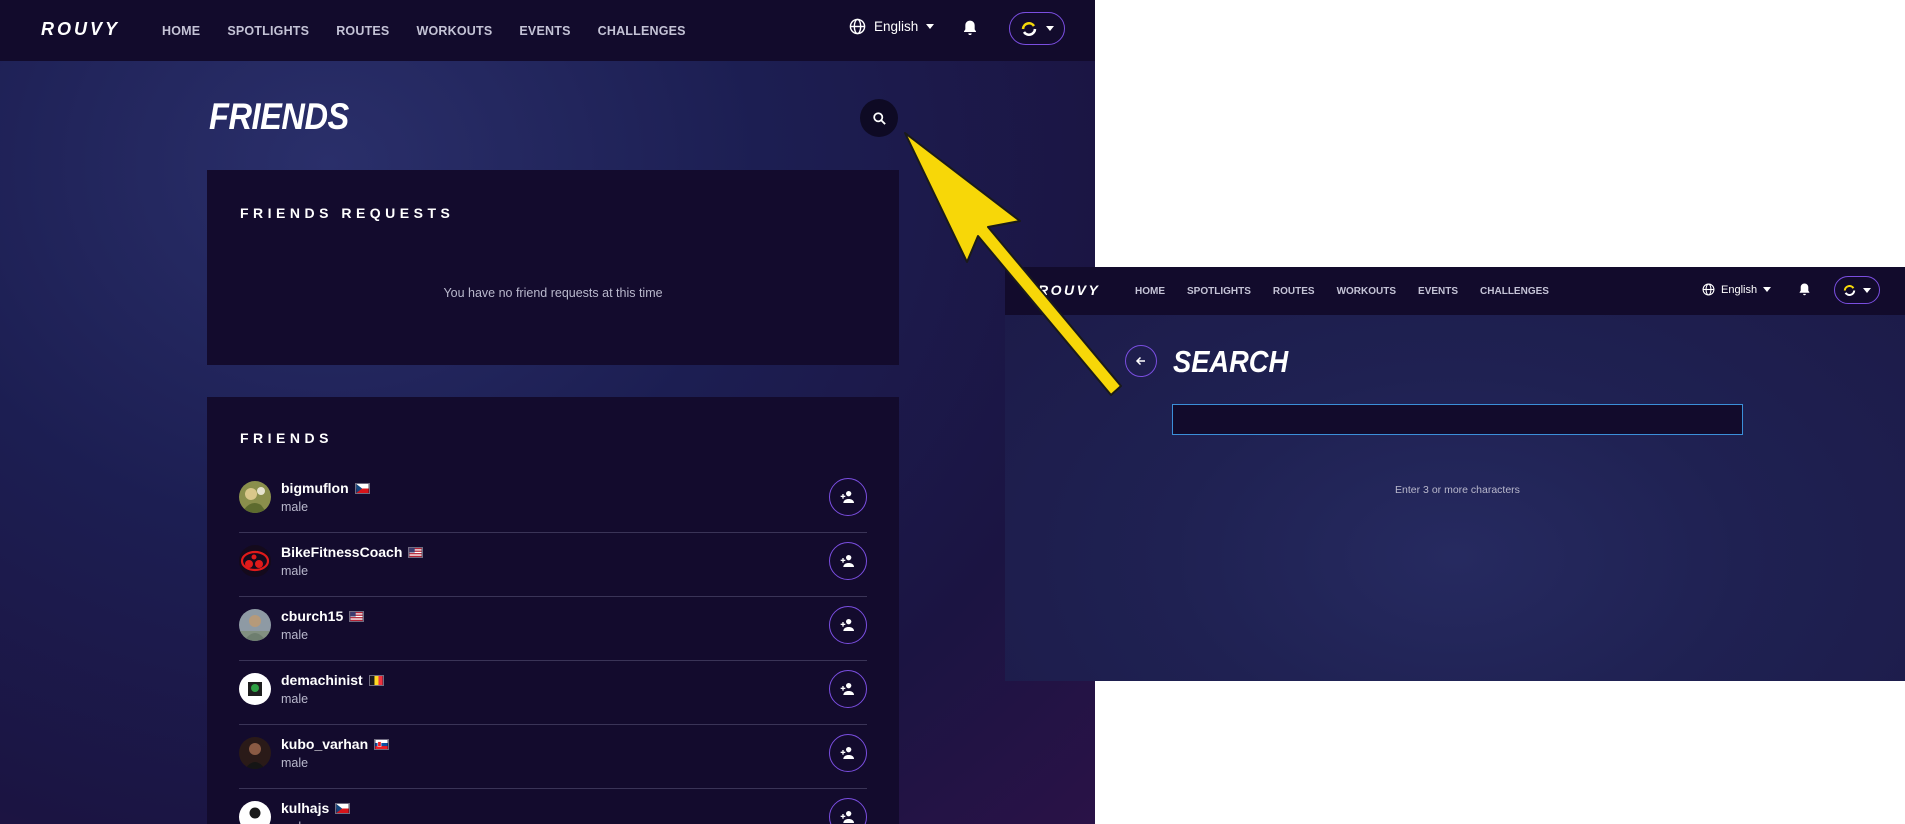 The width and height of the screenshot is (1905, 824). I want to click on search-page-title: SEARCH, so click(1231, 361).